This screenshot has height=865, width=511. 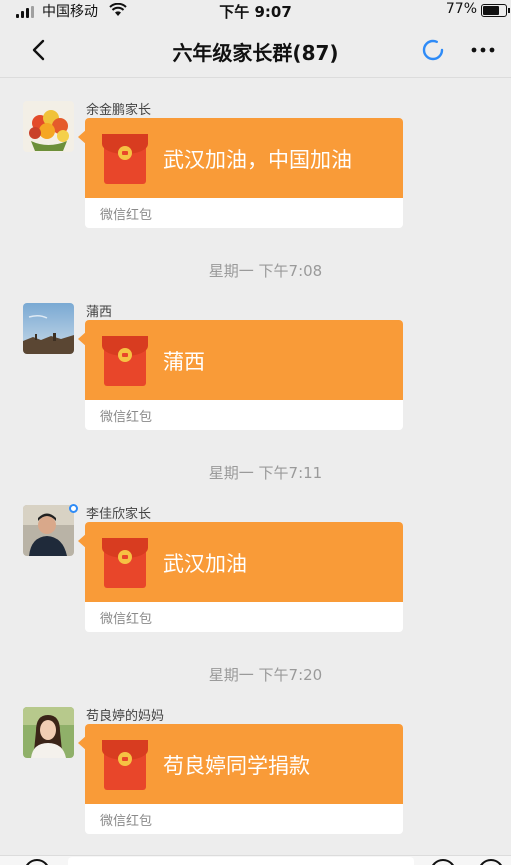 What do you see at coordinates (244, 779) in the screenshot?
I see `red-packet: 苟良婷同学捐款 微信红包` at bounding box center [244, 779].